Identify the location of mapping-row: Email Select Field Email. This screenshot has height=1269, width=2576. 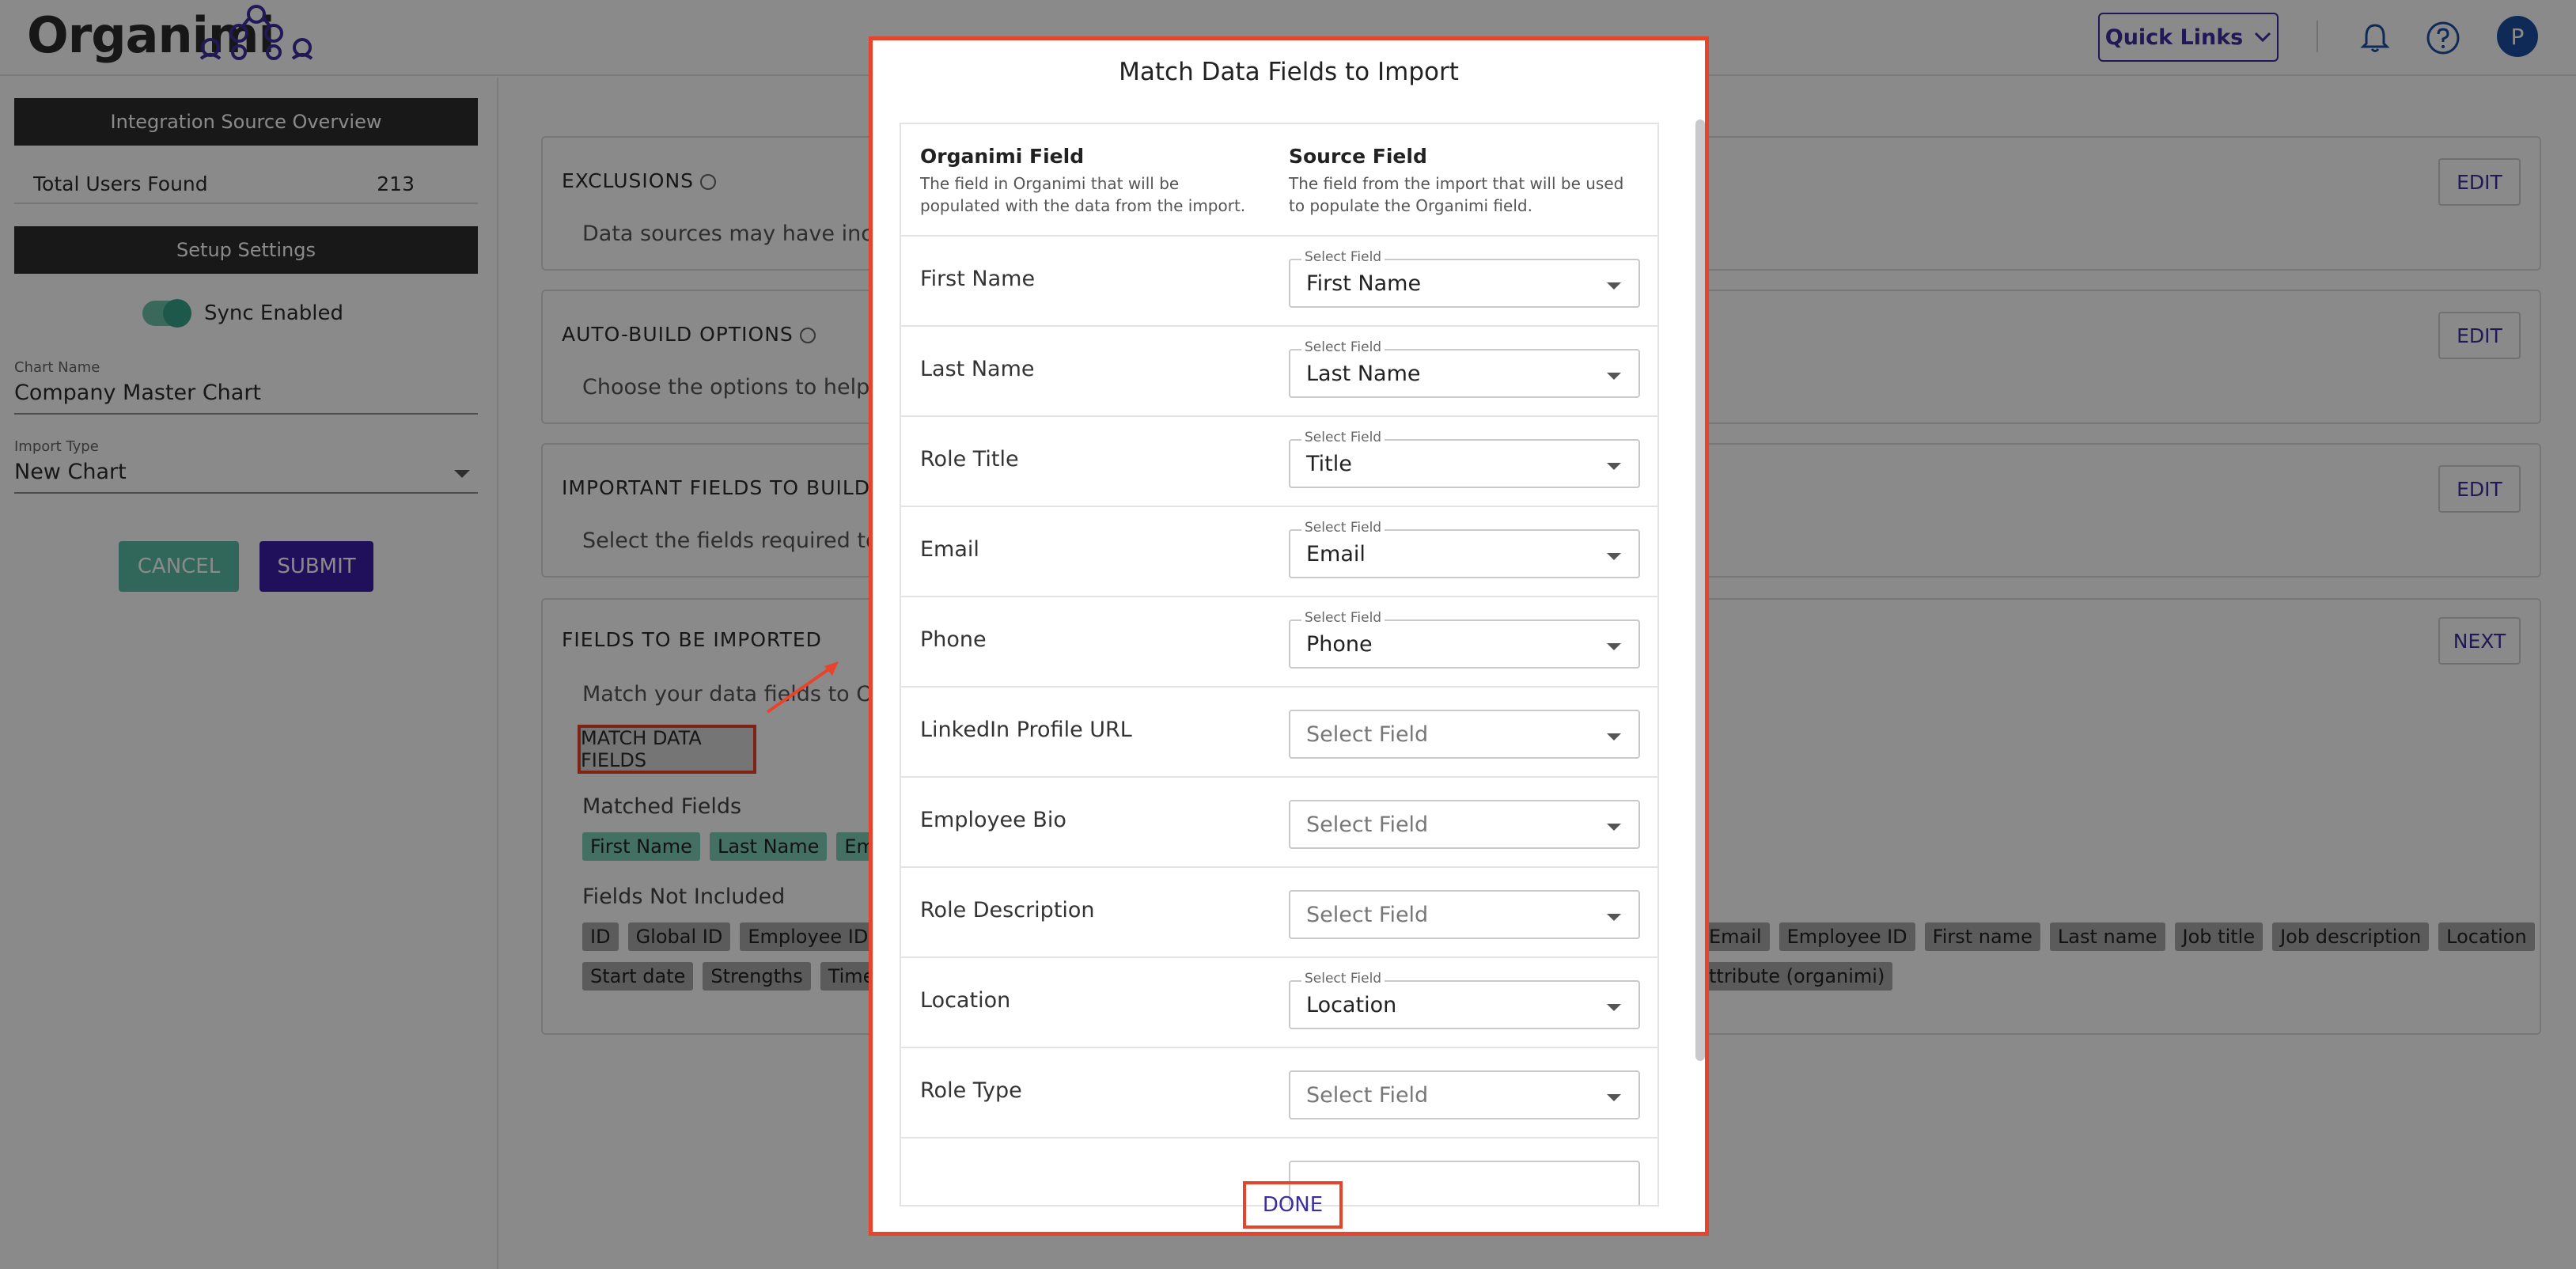
(1279, 552).